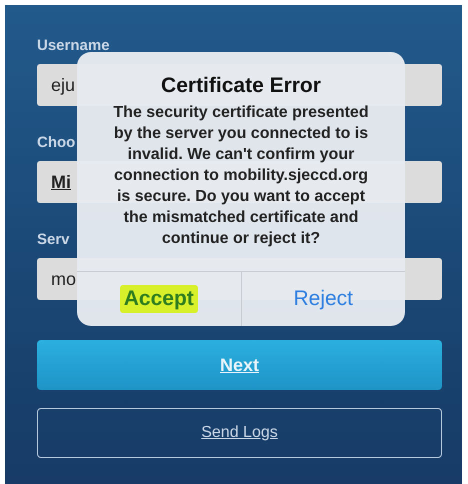 The width and height of the screenshot is (468, 484). Describe the element at coordinates (56, 142) in the screenshot. I see `field-label: Choo` at that location.